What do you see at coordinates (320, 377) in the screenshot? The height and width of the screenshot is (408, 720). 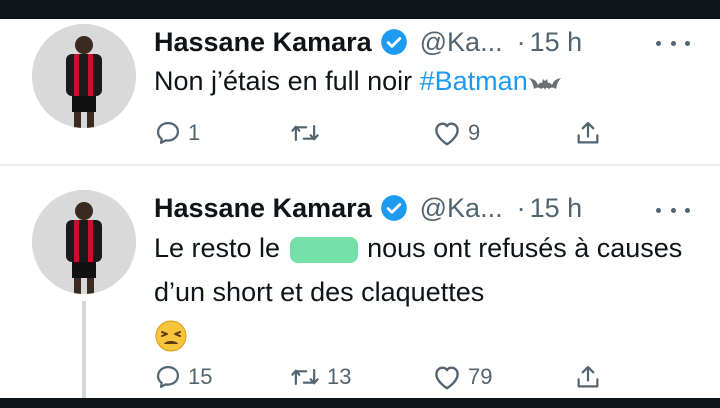 I see `retweet-button: 13` at bounding box center [320, 377].